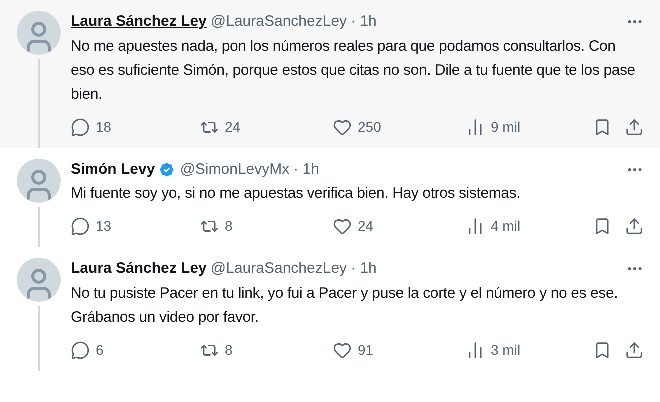 The width and height of the screenshot is (660, 402). Describe the element at coordinates (235, 169) in the screenshot. I see `author-handle: @SimonLevyMx` at that location.